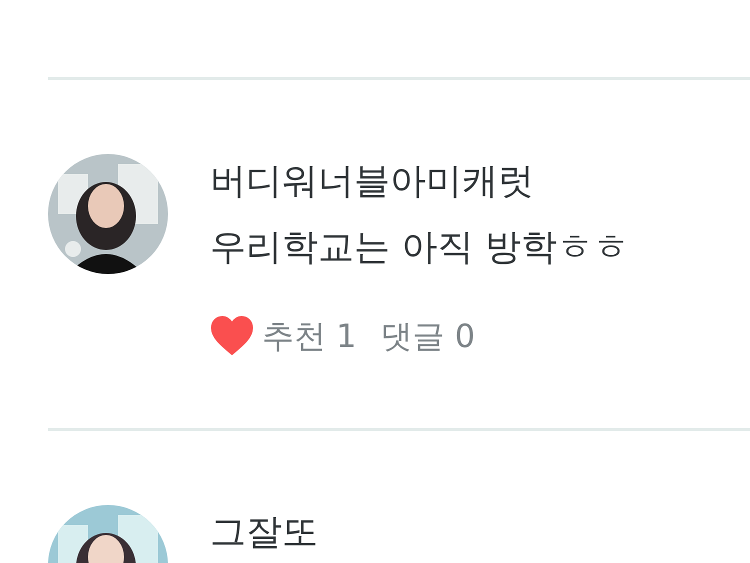 Image resolution: width=750 pixels, height=563 pixels. What do you see at coordinates (419, 248) in the screenshot?
I see `comment-text: 우리학교는 아직 방학ㅎㅎ` at bounding box center [419, 248].